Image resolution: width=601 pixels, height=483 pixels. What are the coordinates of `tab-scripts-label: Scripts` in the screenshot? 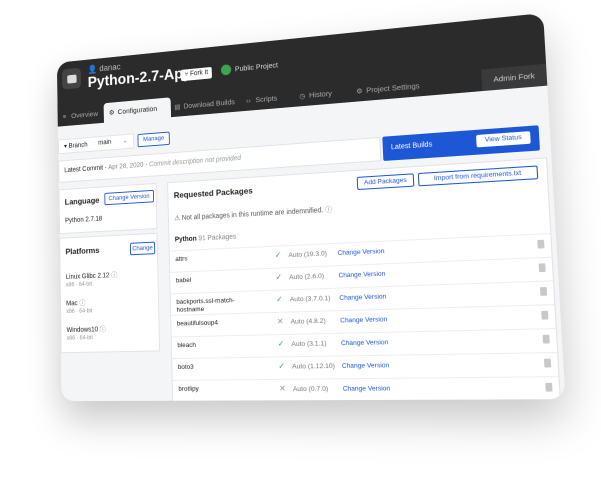 It's located at (266, 99).